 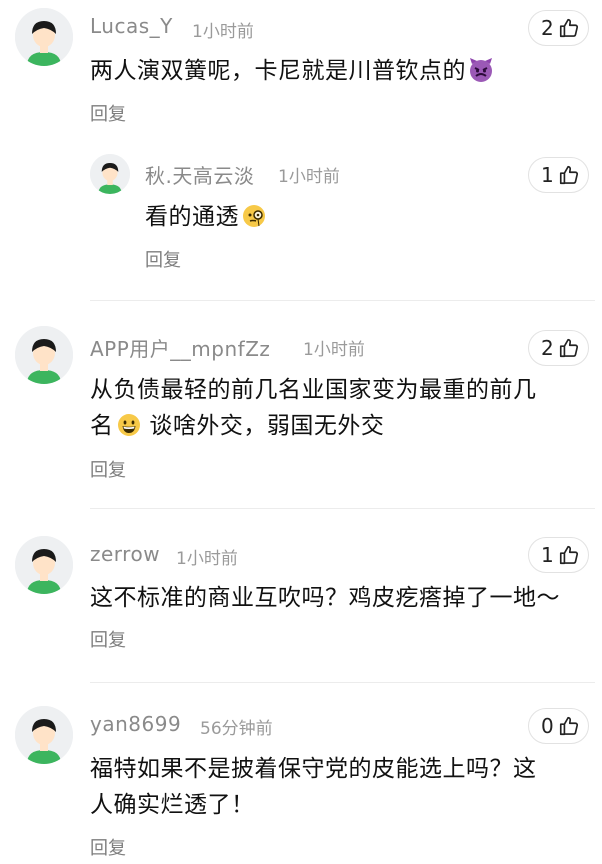 I want to click on grin-emoji-icon, so click(x=129, y=425).